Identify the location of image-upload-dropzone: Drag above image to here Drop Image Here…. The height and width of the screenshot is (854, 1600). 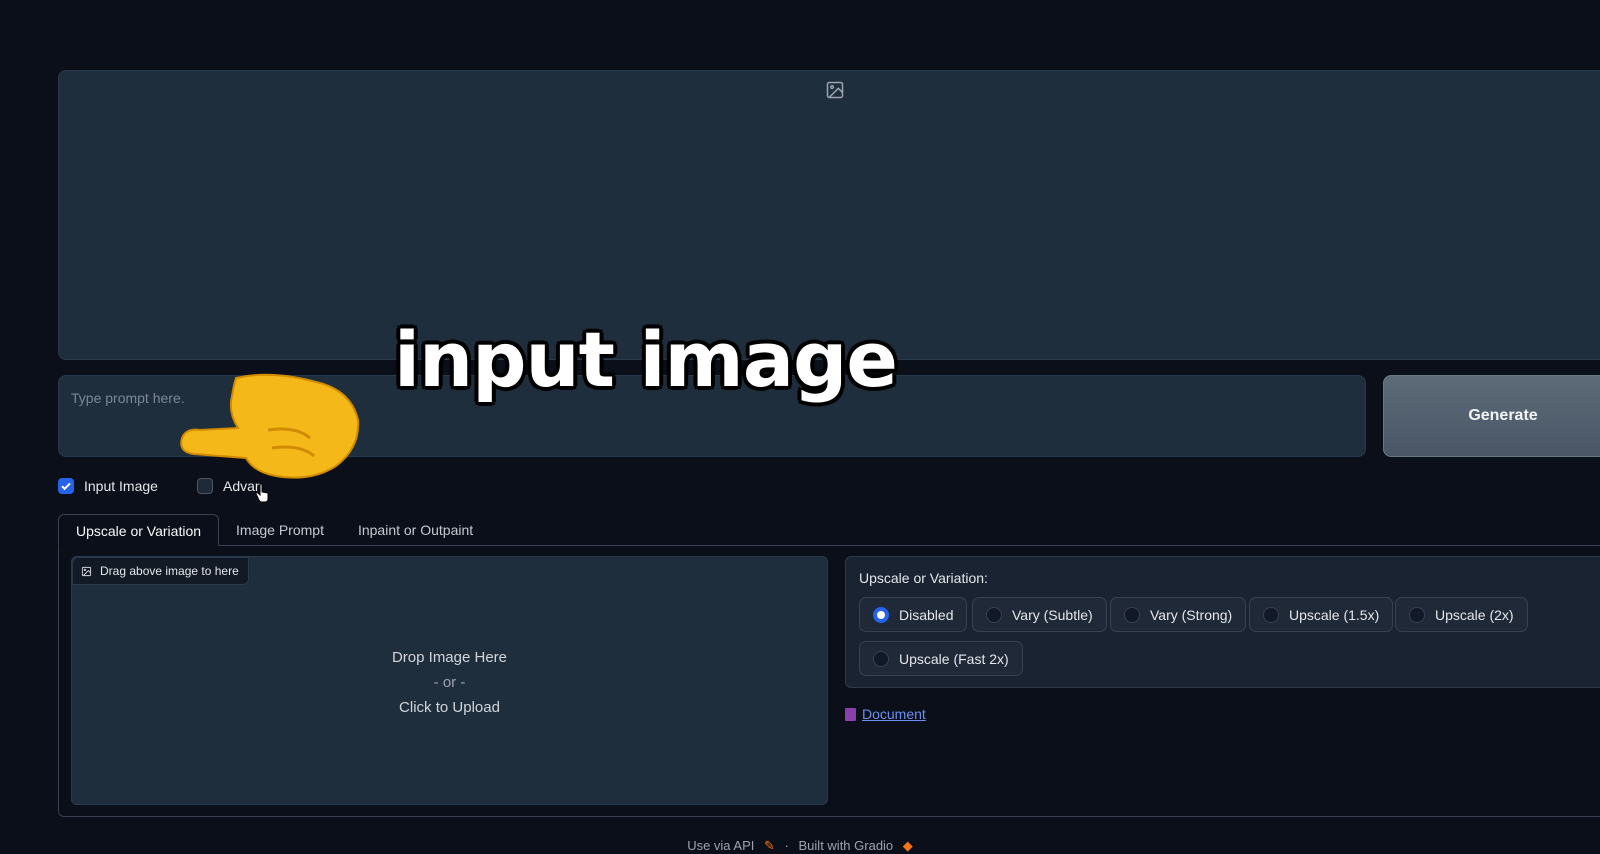
(449, 680).